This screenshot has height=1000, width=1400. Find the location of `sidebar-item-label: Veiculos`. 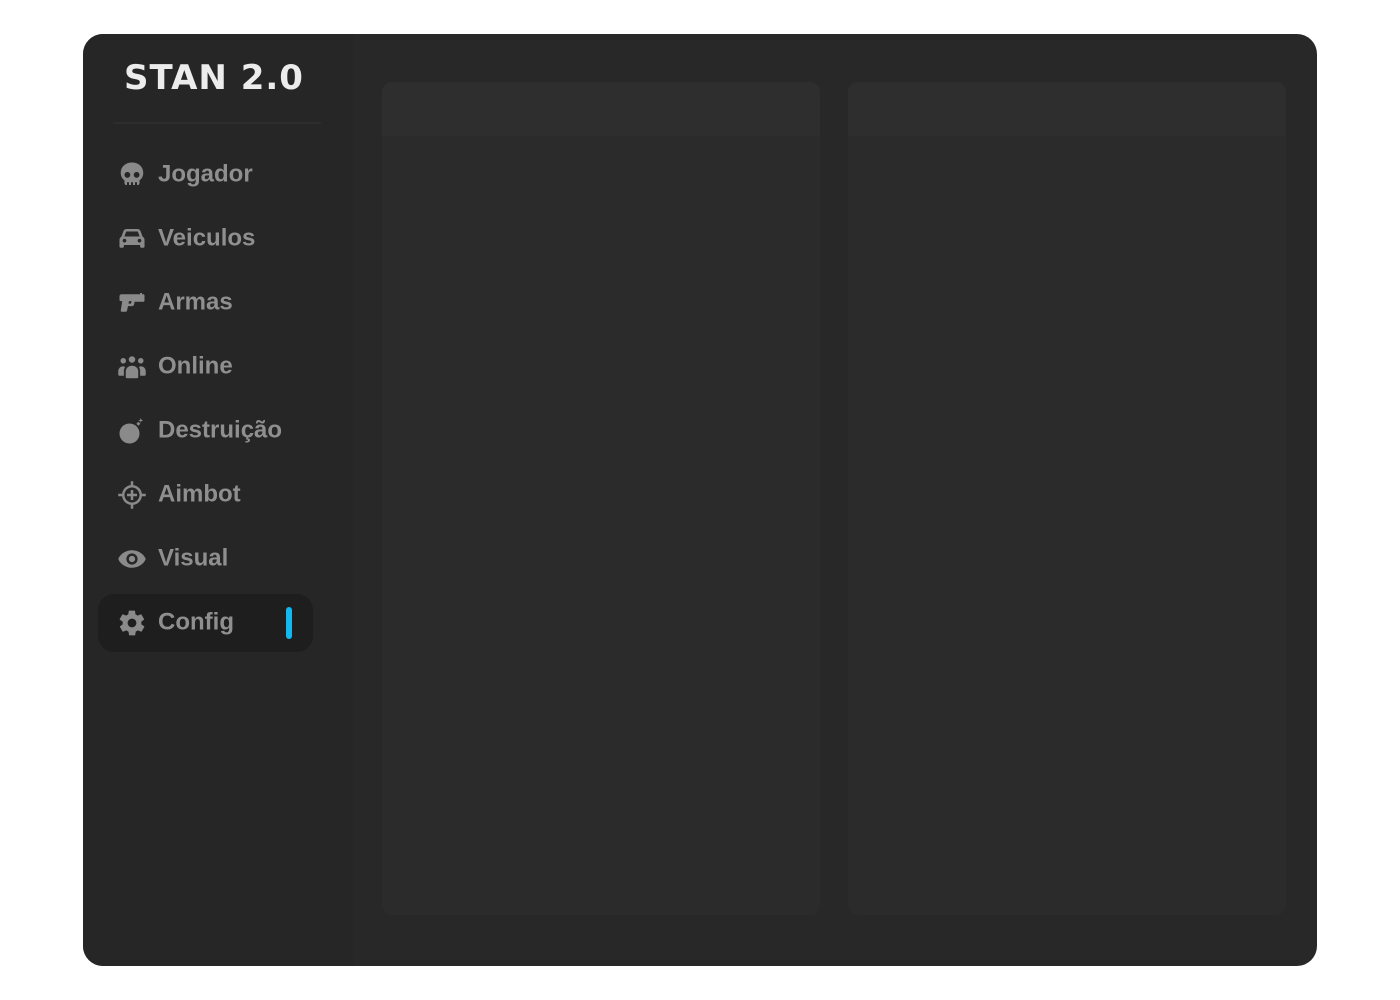

sidebar-item-label: Veiculos is located at coordinates (207, 238).